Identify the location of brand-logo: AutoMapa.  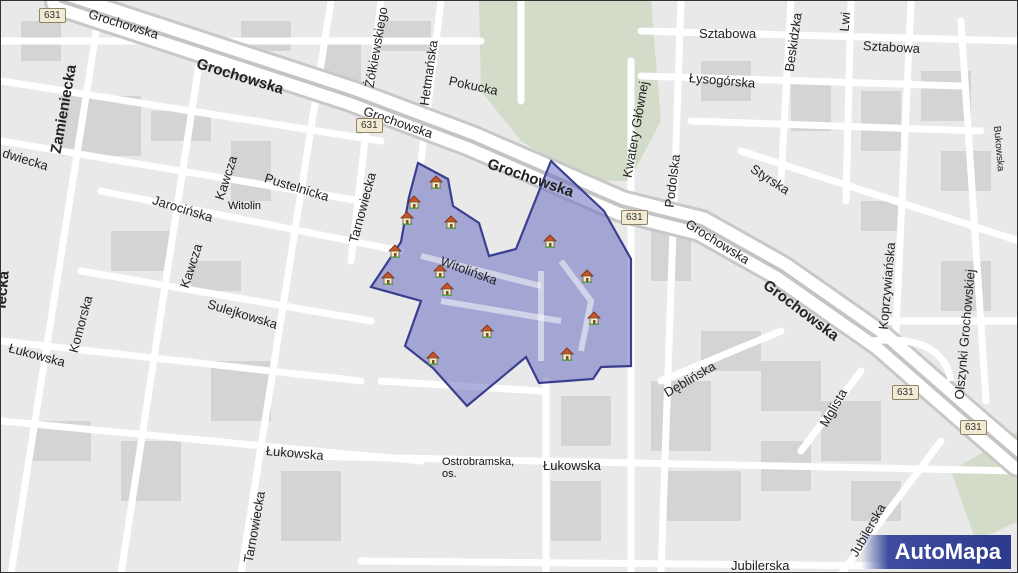
(935, 552).